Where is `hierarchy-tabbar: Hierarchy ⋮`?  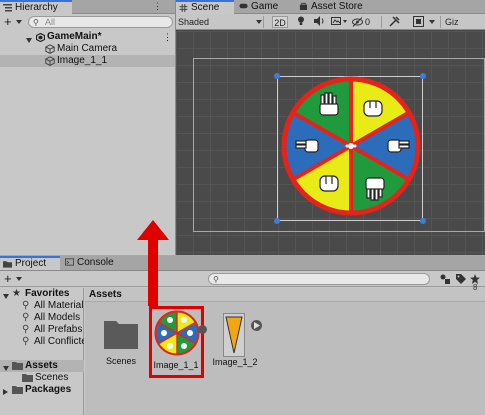 hierarchy-tabbar: Hierarchy ⋮ is located at coordinates (87, 7).